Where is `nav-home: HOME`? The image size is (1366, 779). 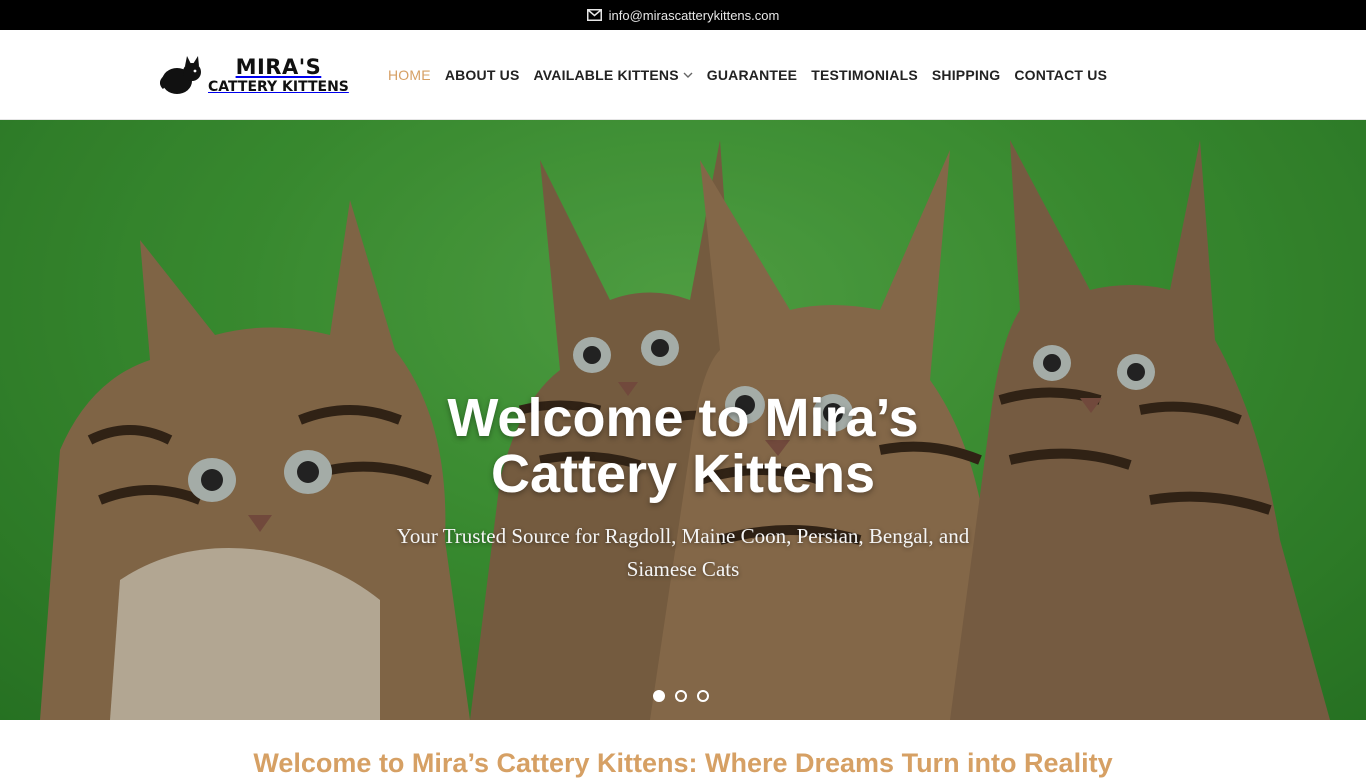 nav-home: HOME is located at coordinates (409, 75).